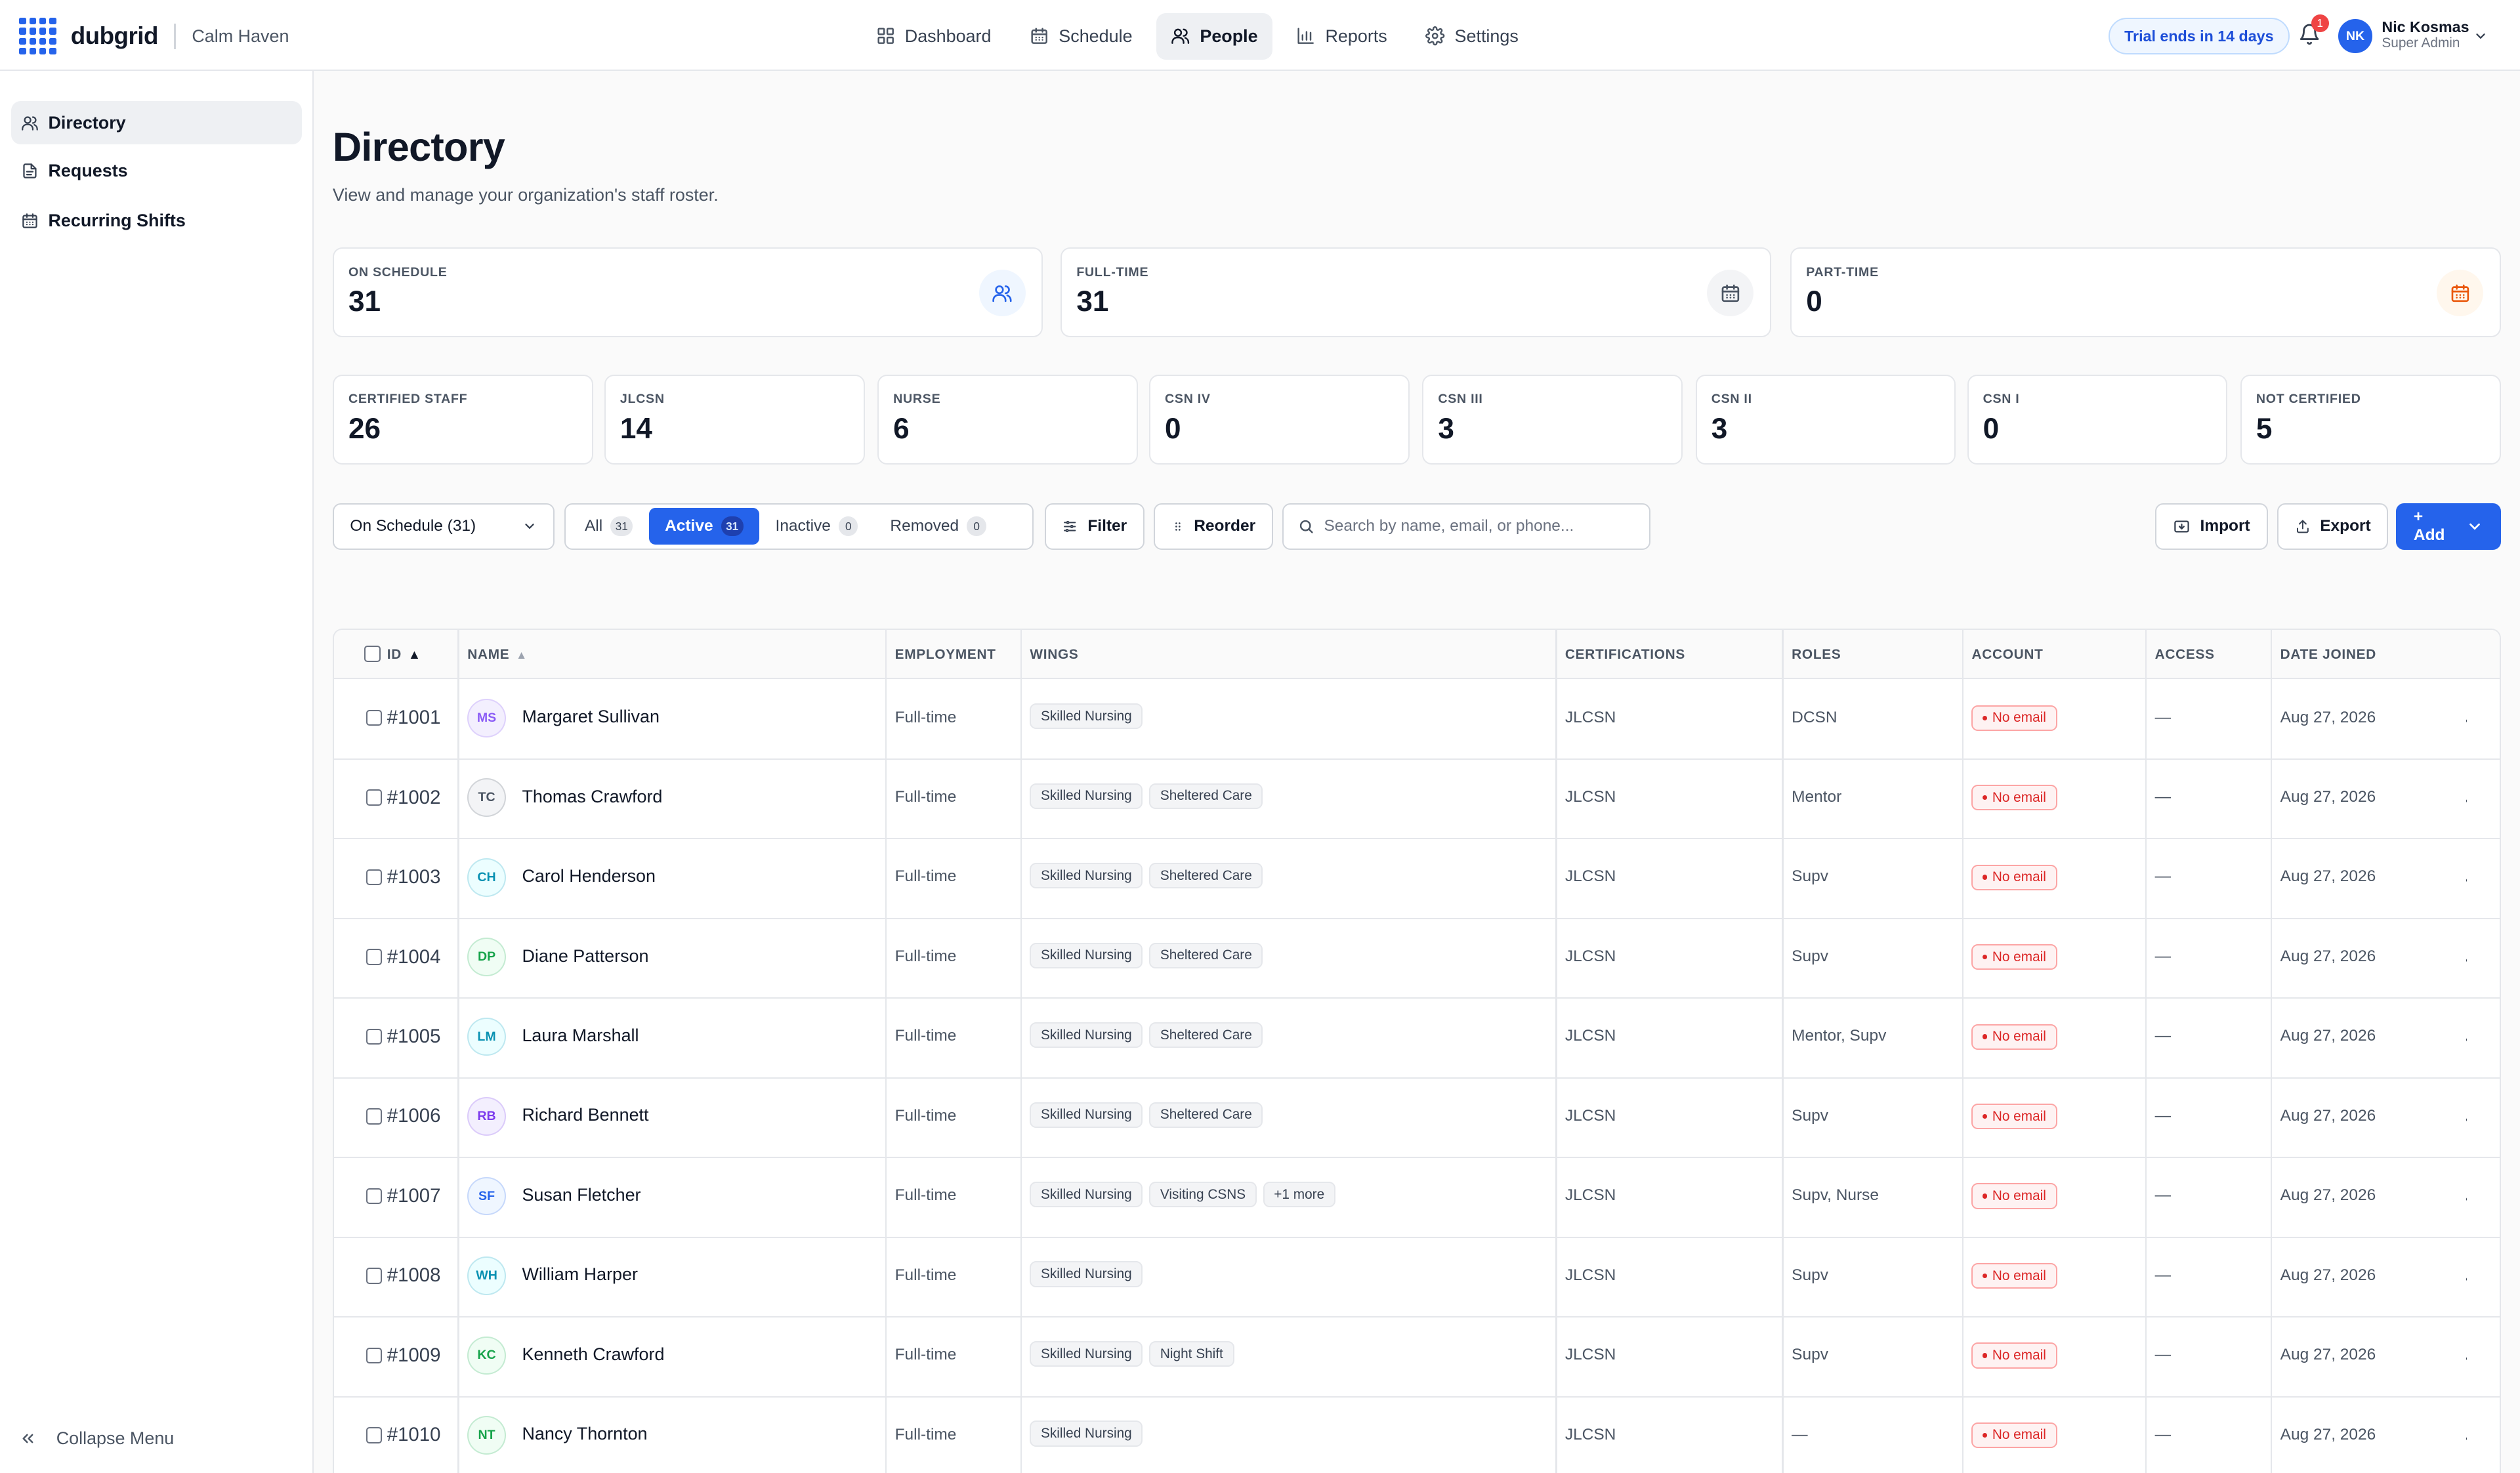 The height and width of the screenshot is (1473, 2520). I want to click on stat-card-on-schedule: ON SCHEDULE 31, so click(687, 292).